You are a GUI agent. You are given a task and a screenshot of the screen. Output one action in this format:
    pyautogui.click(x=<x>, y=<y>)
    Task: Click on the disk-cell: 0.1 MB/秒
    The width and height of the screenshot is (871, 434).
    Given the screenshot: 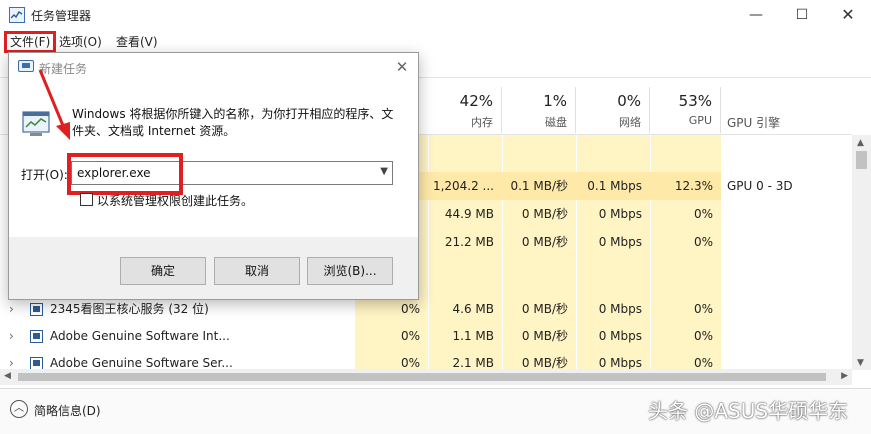 What is the action you would take?
    pyautogui.click(x=539, y=186)
    